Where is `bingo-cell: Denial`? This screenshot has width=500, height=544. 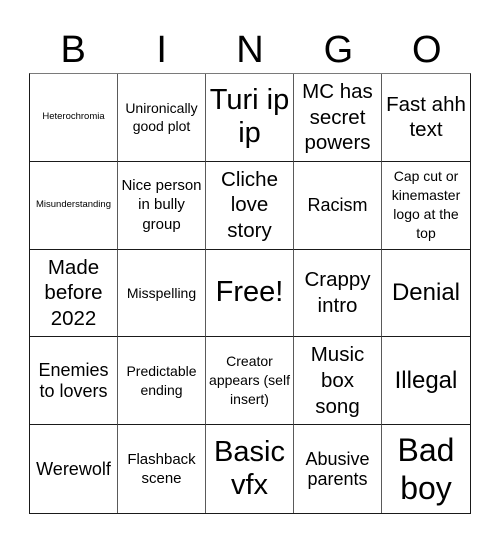
bingo-cell: Denial is located at coordinates (426, 294).